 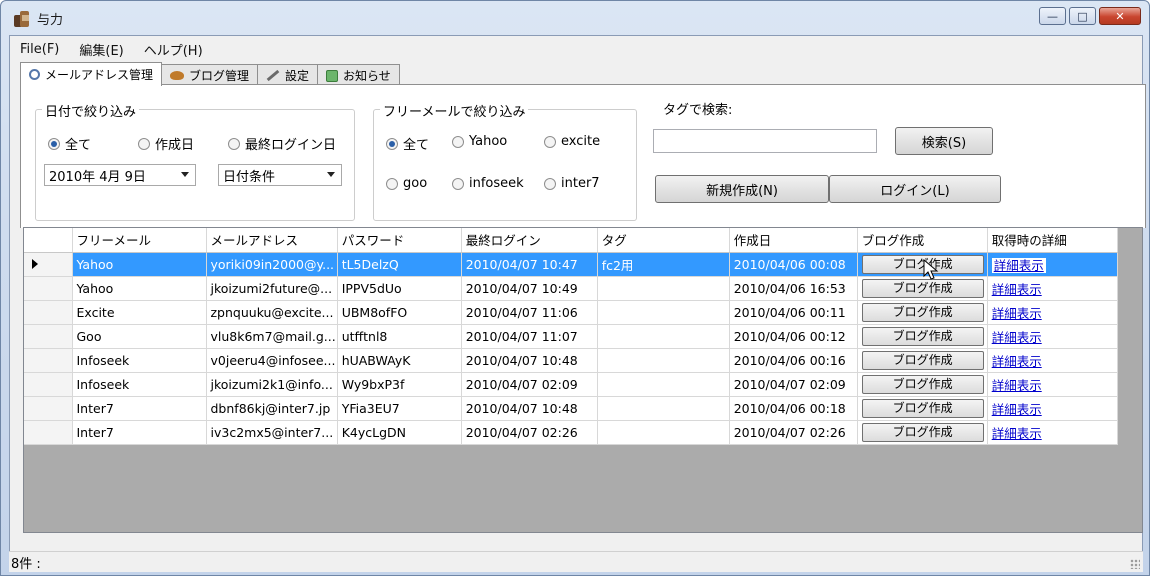 I want to click on resize-grip-icon, so click(x=1135, y=564).